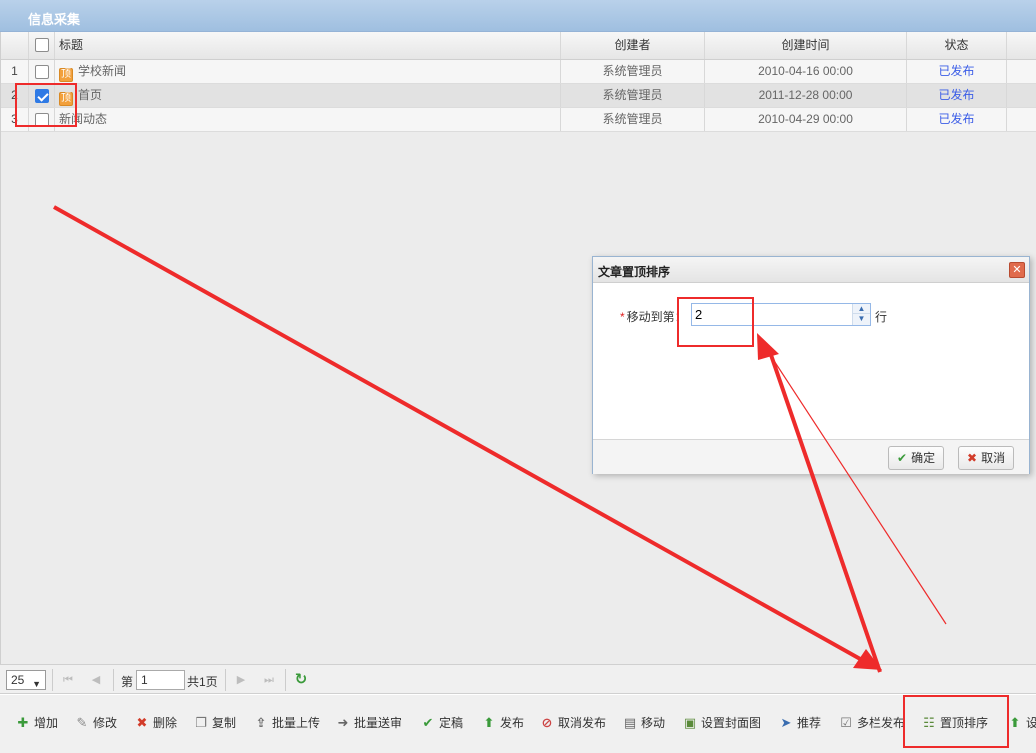 This screenshot has height=753, width=1036. Describe the element at coordinates (1017, 270) in the screenshot. I see `close-icon: ✕` at that location.